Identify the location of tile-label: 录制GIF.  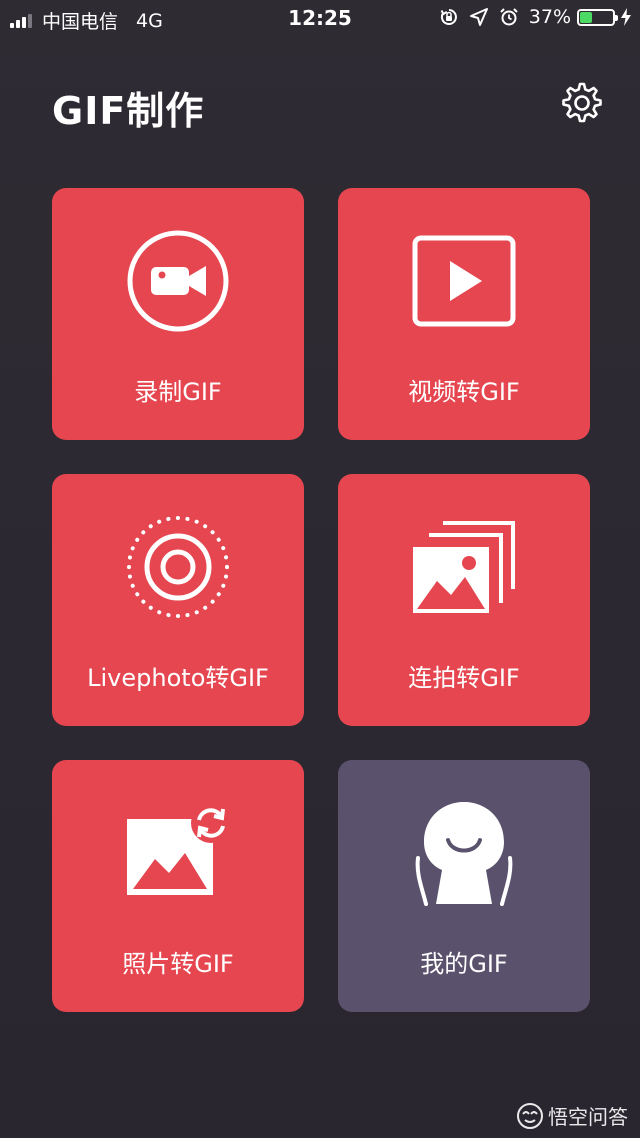
(178, 392).